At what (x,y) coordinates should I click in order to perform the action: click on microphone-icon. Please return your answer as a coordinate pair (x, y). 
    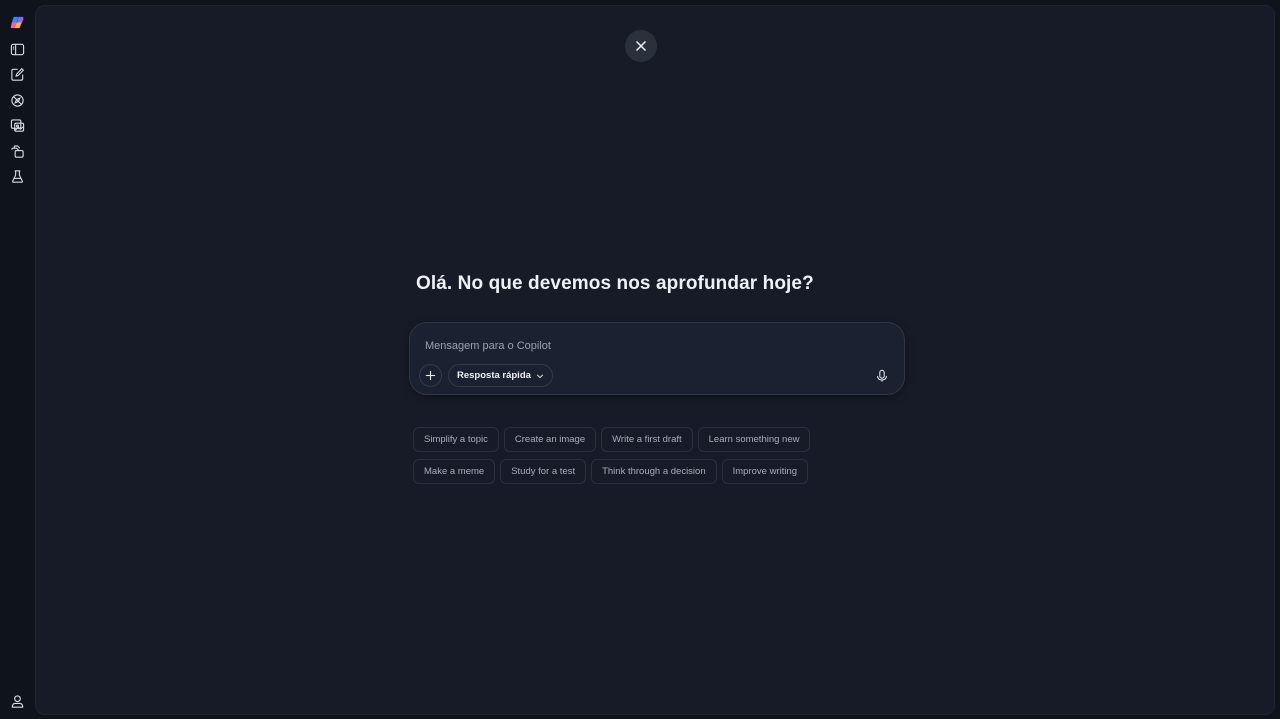
    Looking at the image, I should click on (882, 375).